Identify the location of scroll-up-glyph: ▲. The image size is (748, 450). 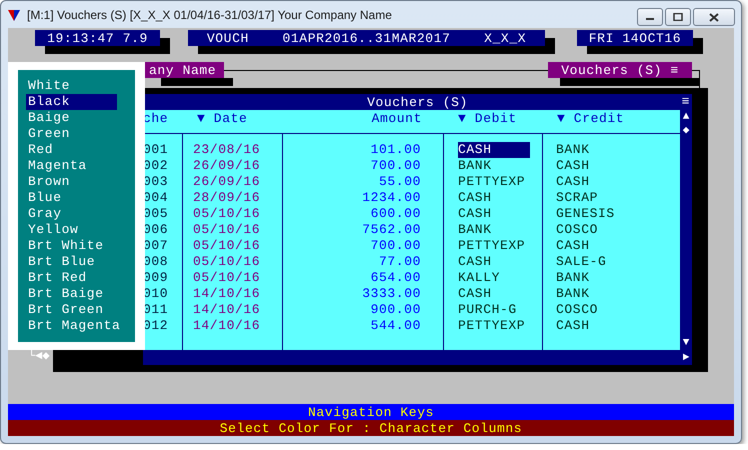
(686, 117).